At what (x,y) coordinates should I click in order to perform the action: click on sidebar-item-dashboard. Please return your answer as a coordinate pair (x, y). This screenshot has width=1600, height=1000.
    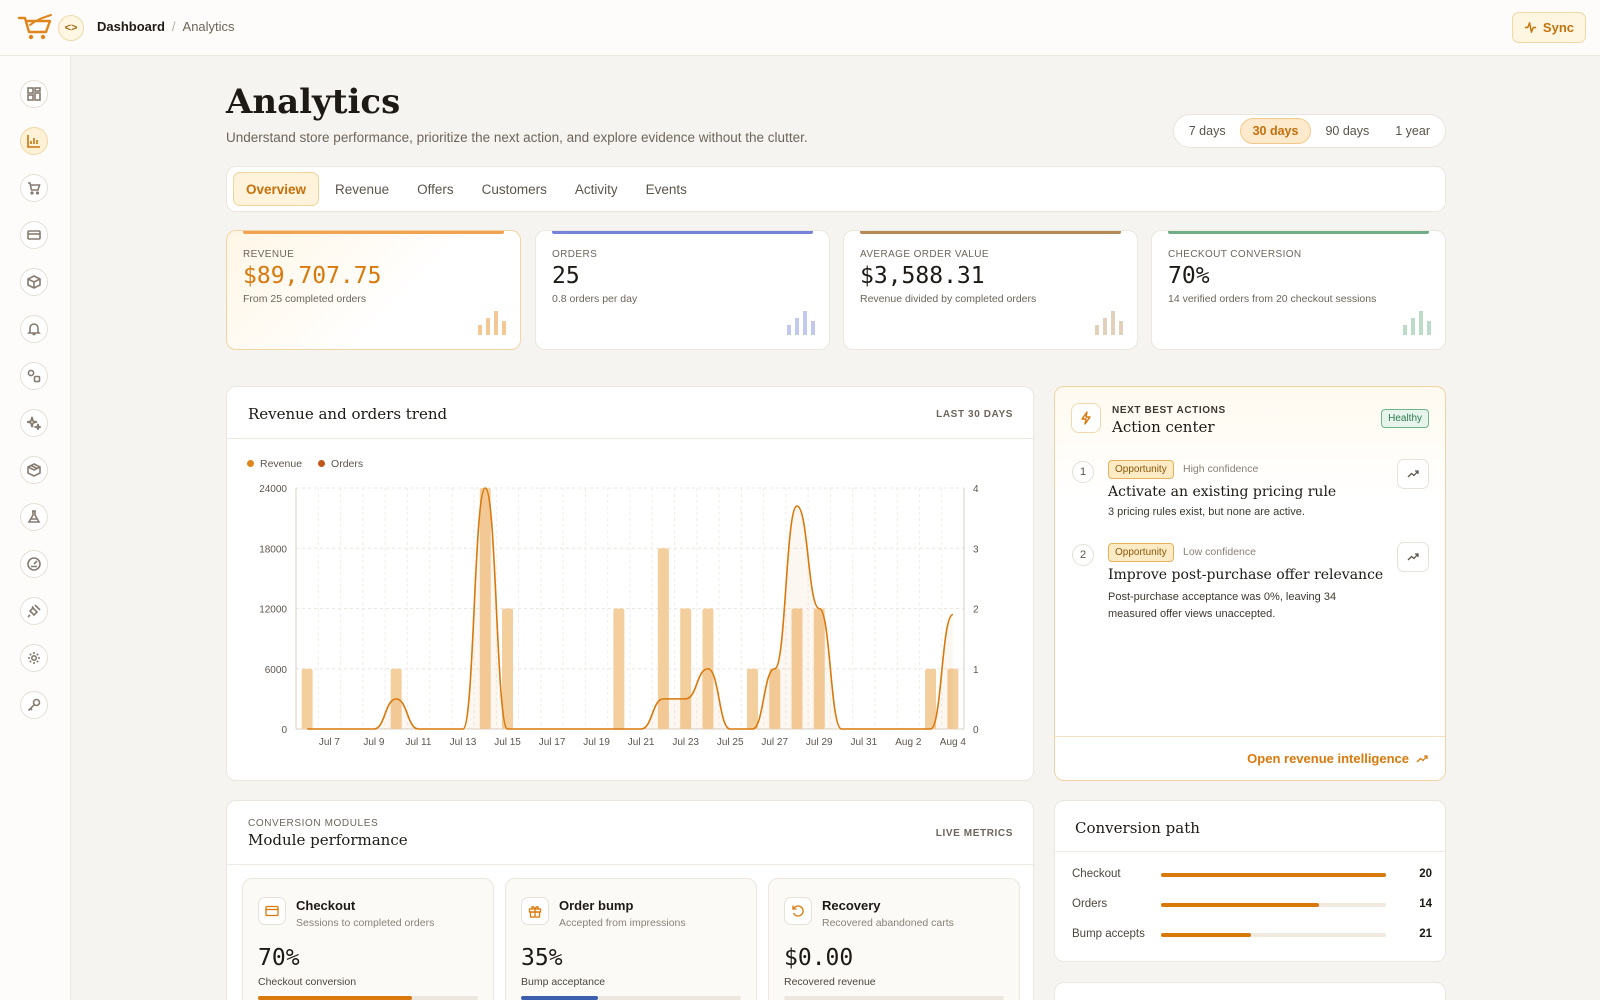
    Looking at the image, I should click on (34, 94).